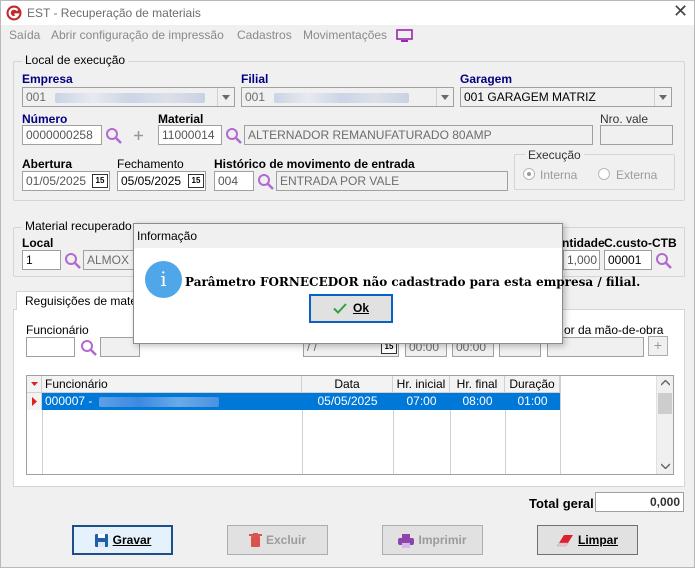 Image resolution: width=695 pixels, height=568 pixels. I want to click on sort-down-icon, so click(34, 384).